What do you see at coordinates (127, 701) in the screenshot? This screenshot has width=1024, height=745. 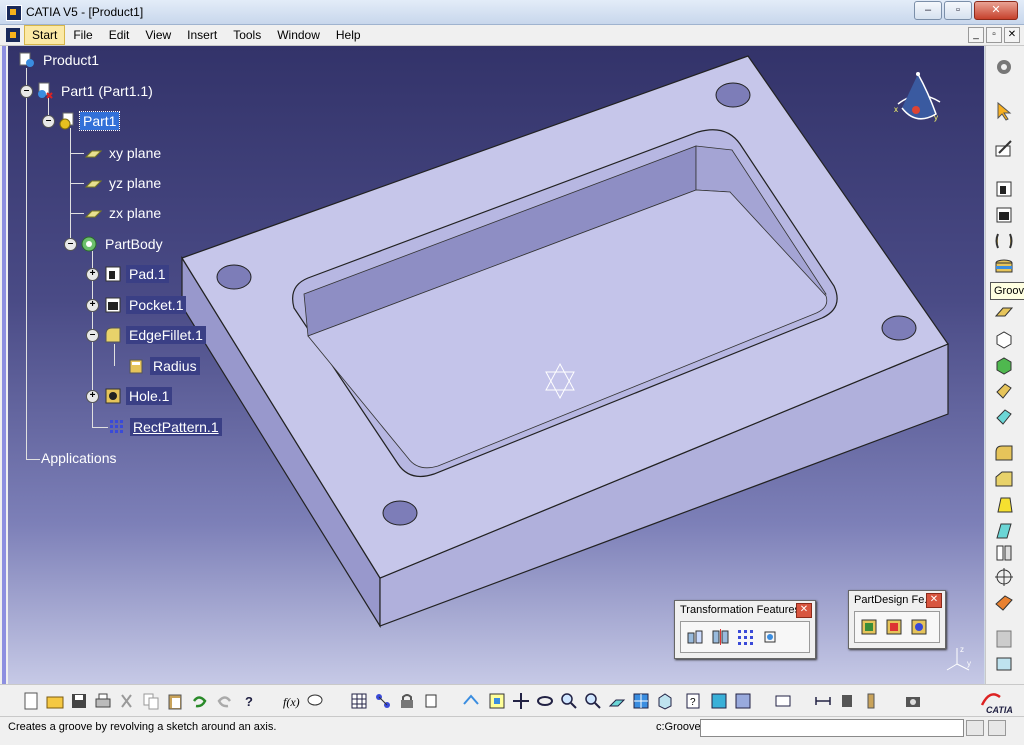 I see `cut-icon` at bounding box center [127, 701].